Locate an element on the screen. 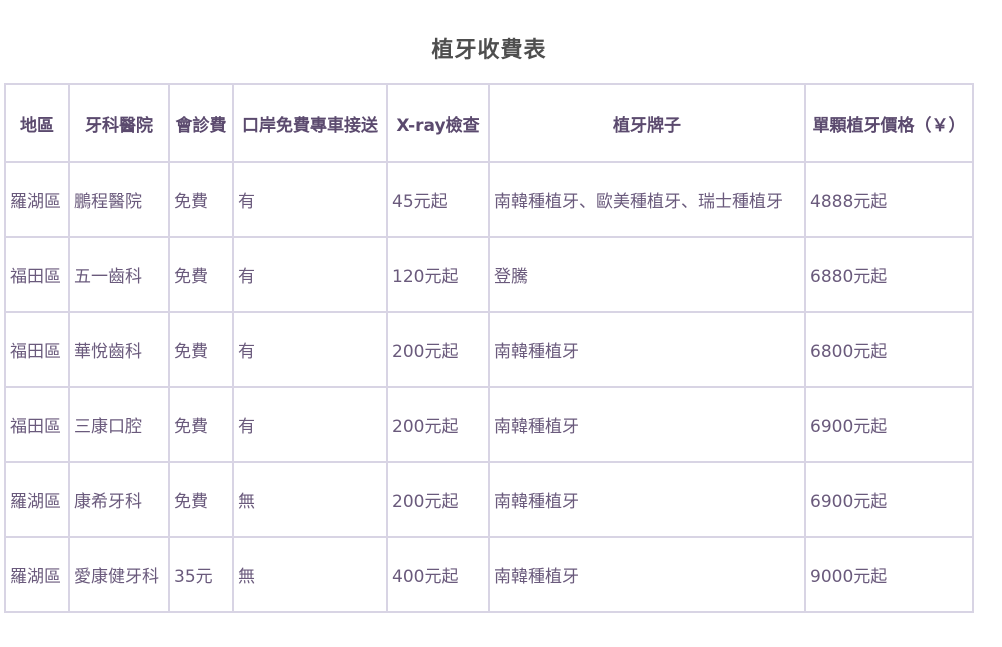 The height and width of the screenshot is (647, 1002). cell-clinic: 鵬程醫院 is located at coordinates (119, 199).